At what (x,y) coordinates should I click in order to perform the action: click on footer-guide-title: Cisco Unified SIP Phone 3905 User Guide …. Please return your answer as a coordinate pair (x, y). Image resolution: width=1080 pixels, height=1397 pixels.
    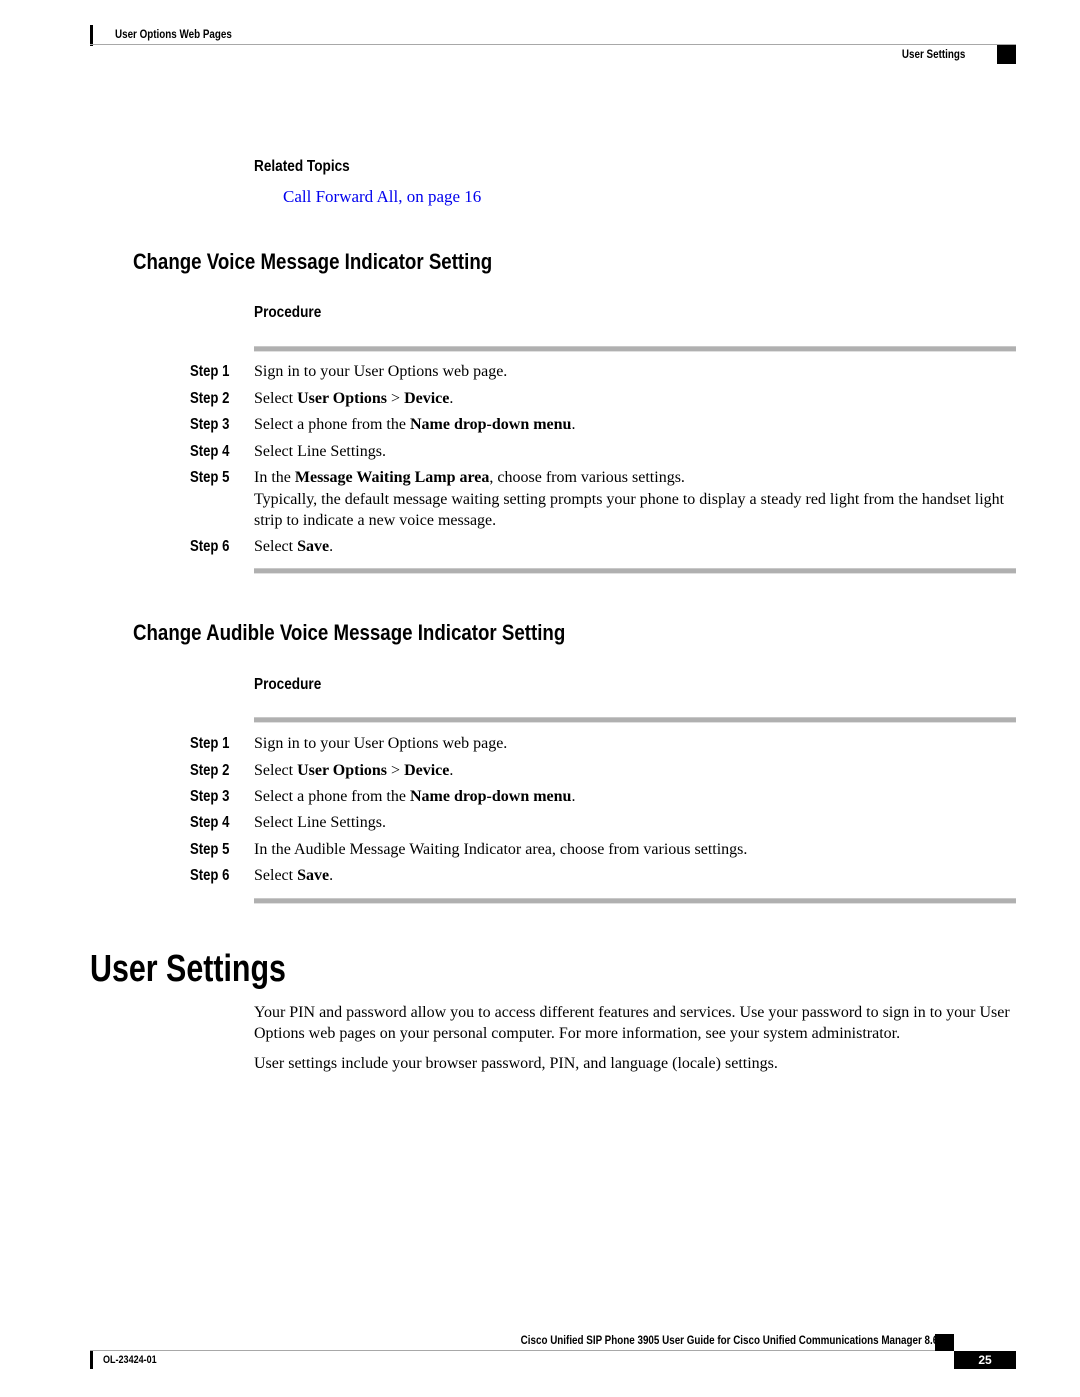
    Looking at the image, I should click on (729, 1340).